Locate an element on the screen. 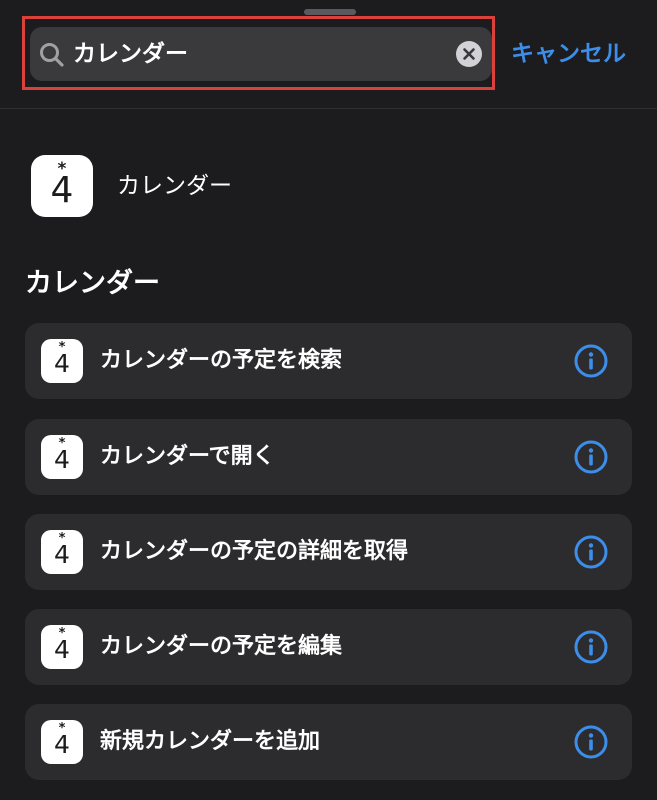 This screenshot has height=800, width=657. action-row-edit-event: * 4 カレンダーの予定を編集 is located at coordinates (328, 647).